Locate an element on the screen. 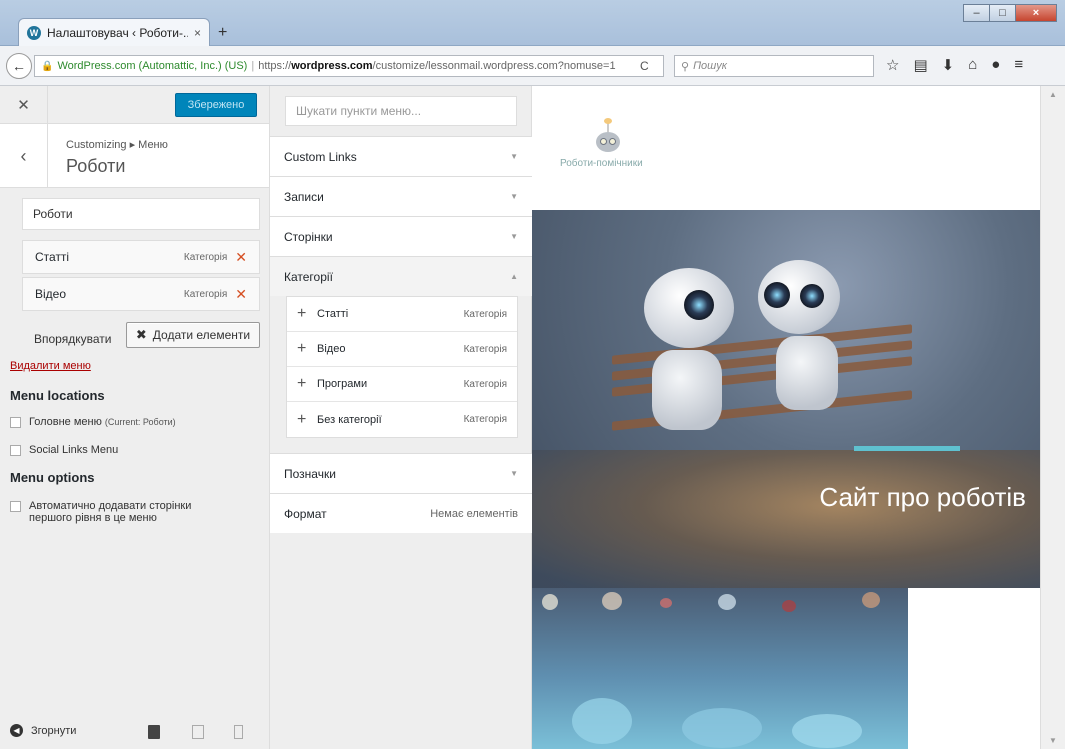 This screenshot has width=1065, height=749. tab-close-icon: × is located at coordinates (197, 33).